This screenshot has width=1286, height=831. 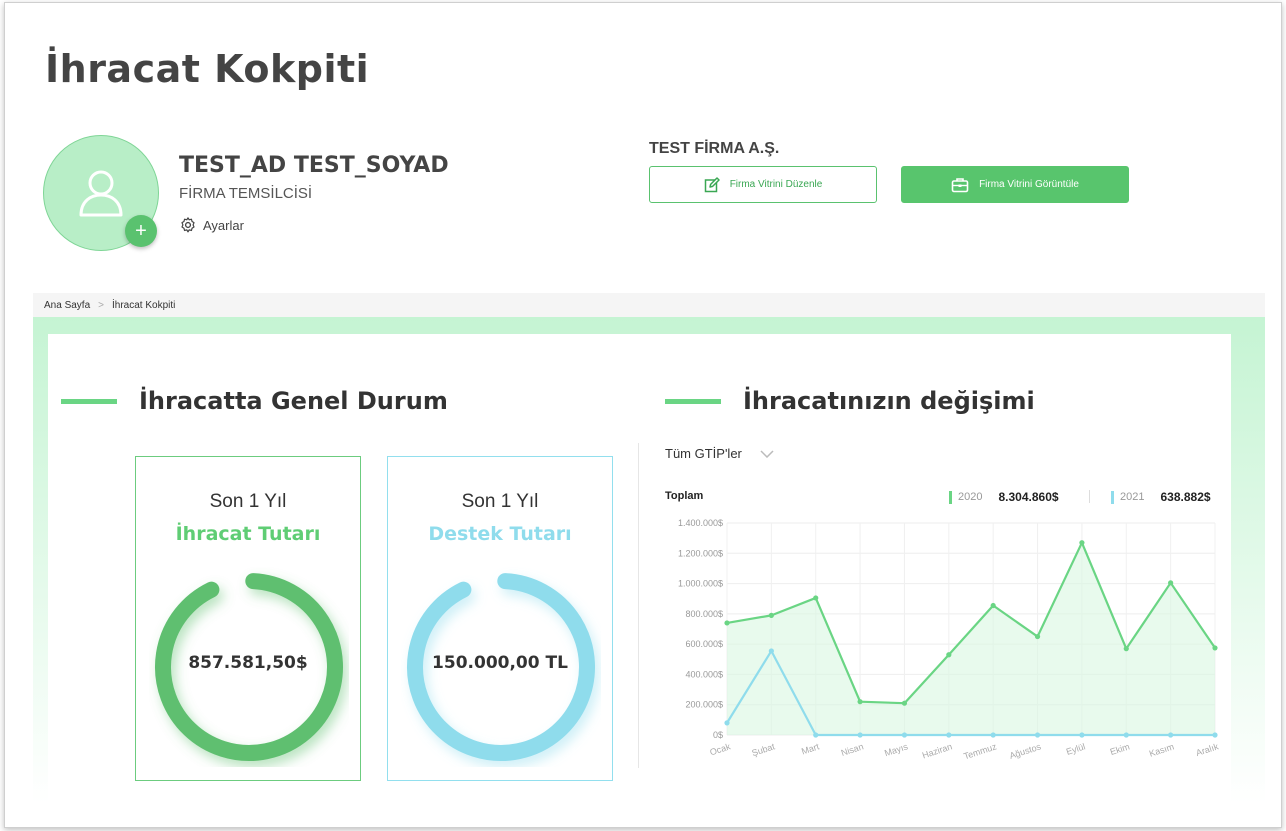 I want to click on gtip-filter-value: Tüm GTİP'ler, so click(x=703, y=453).